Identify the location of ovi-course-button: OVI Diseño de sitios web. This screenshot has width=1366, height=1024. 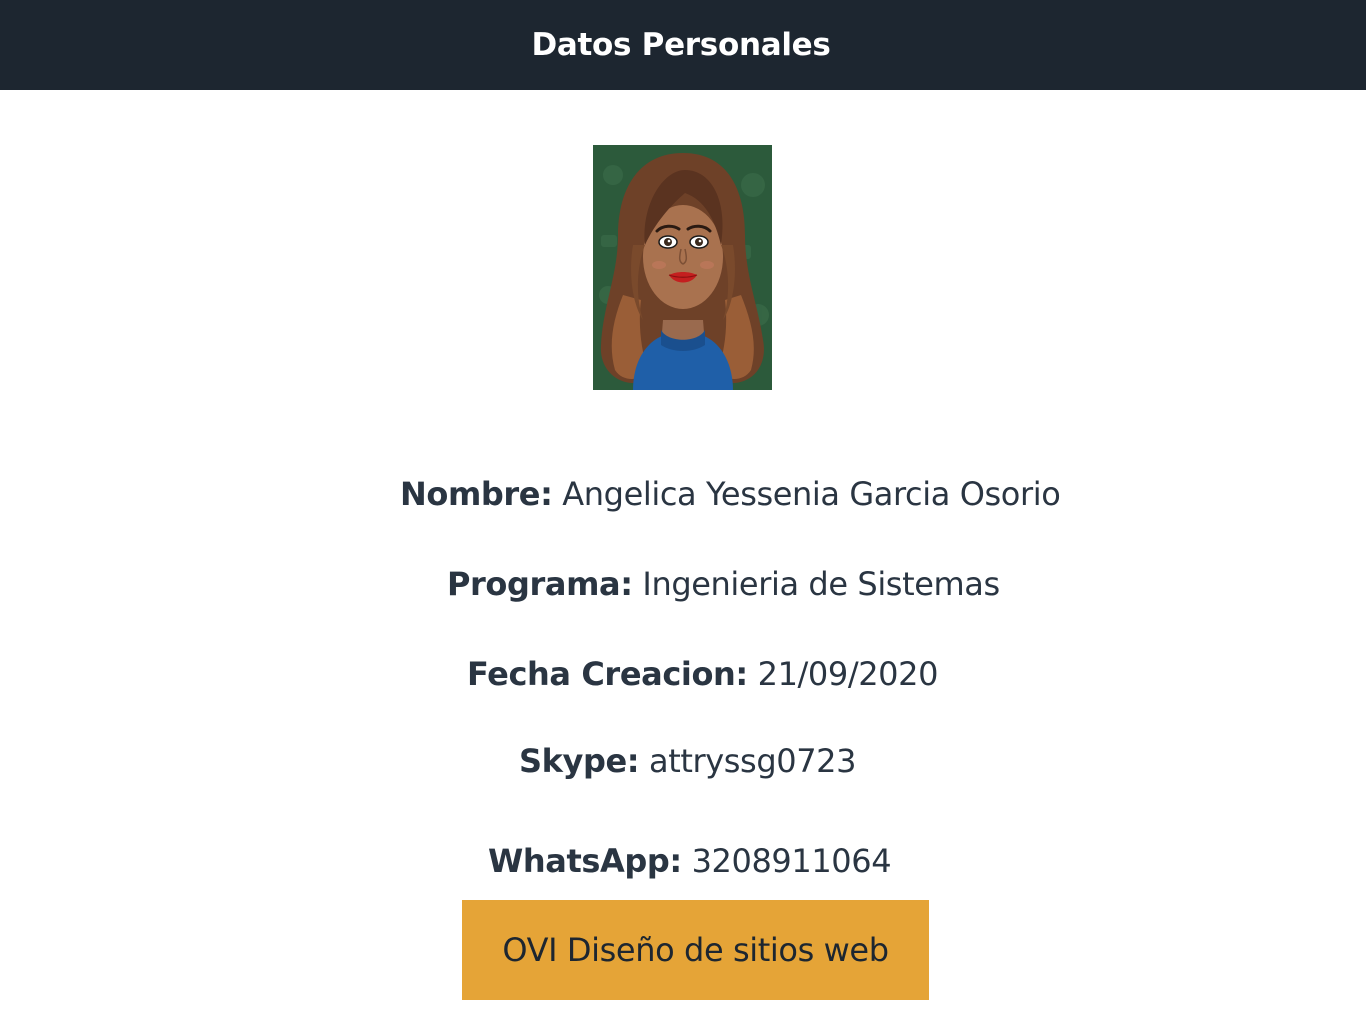
(695, 950).